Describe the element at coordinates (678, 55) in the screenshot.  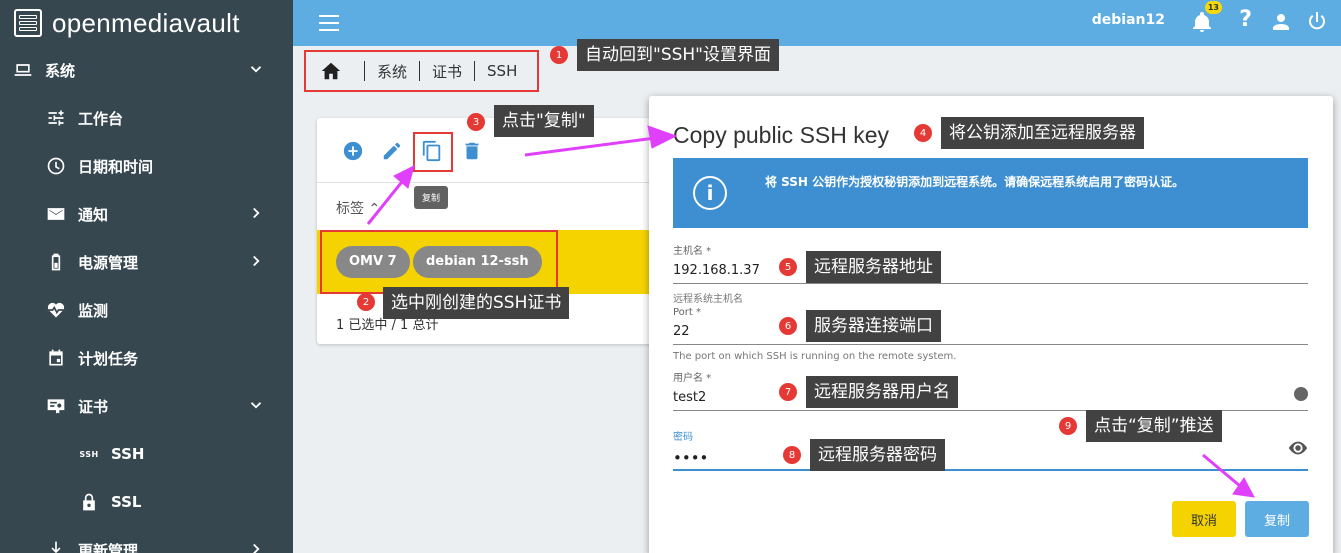
I see `annotation-label: 自动回到"SSH"设置界面` at that location.